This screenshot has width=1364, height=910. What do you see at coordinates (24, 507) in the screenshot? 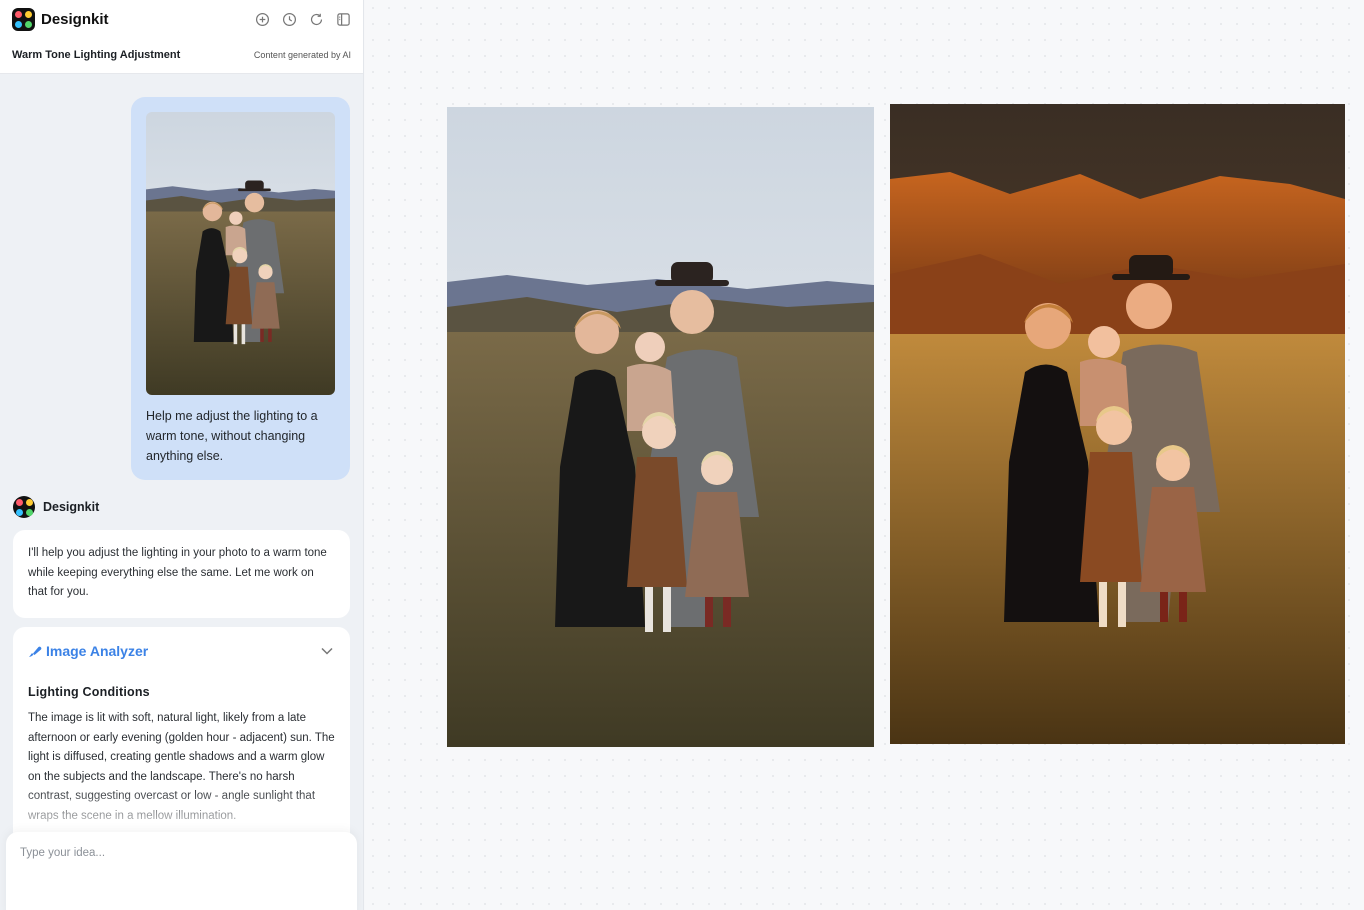
I see `bot-avatar-icon` at bounding box center [24, 507].